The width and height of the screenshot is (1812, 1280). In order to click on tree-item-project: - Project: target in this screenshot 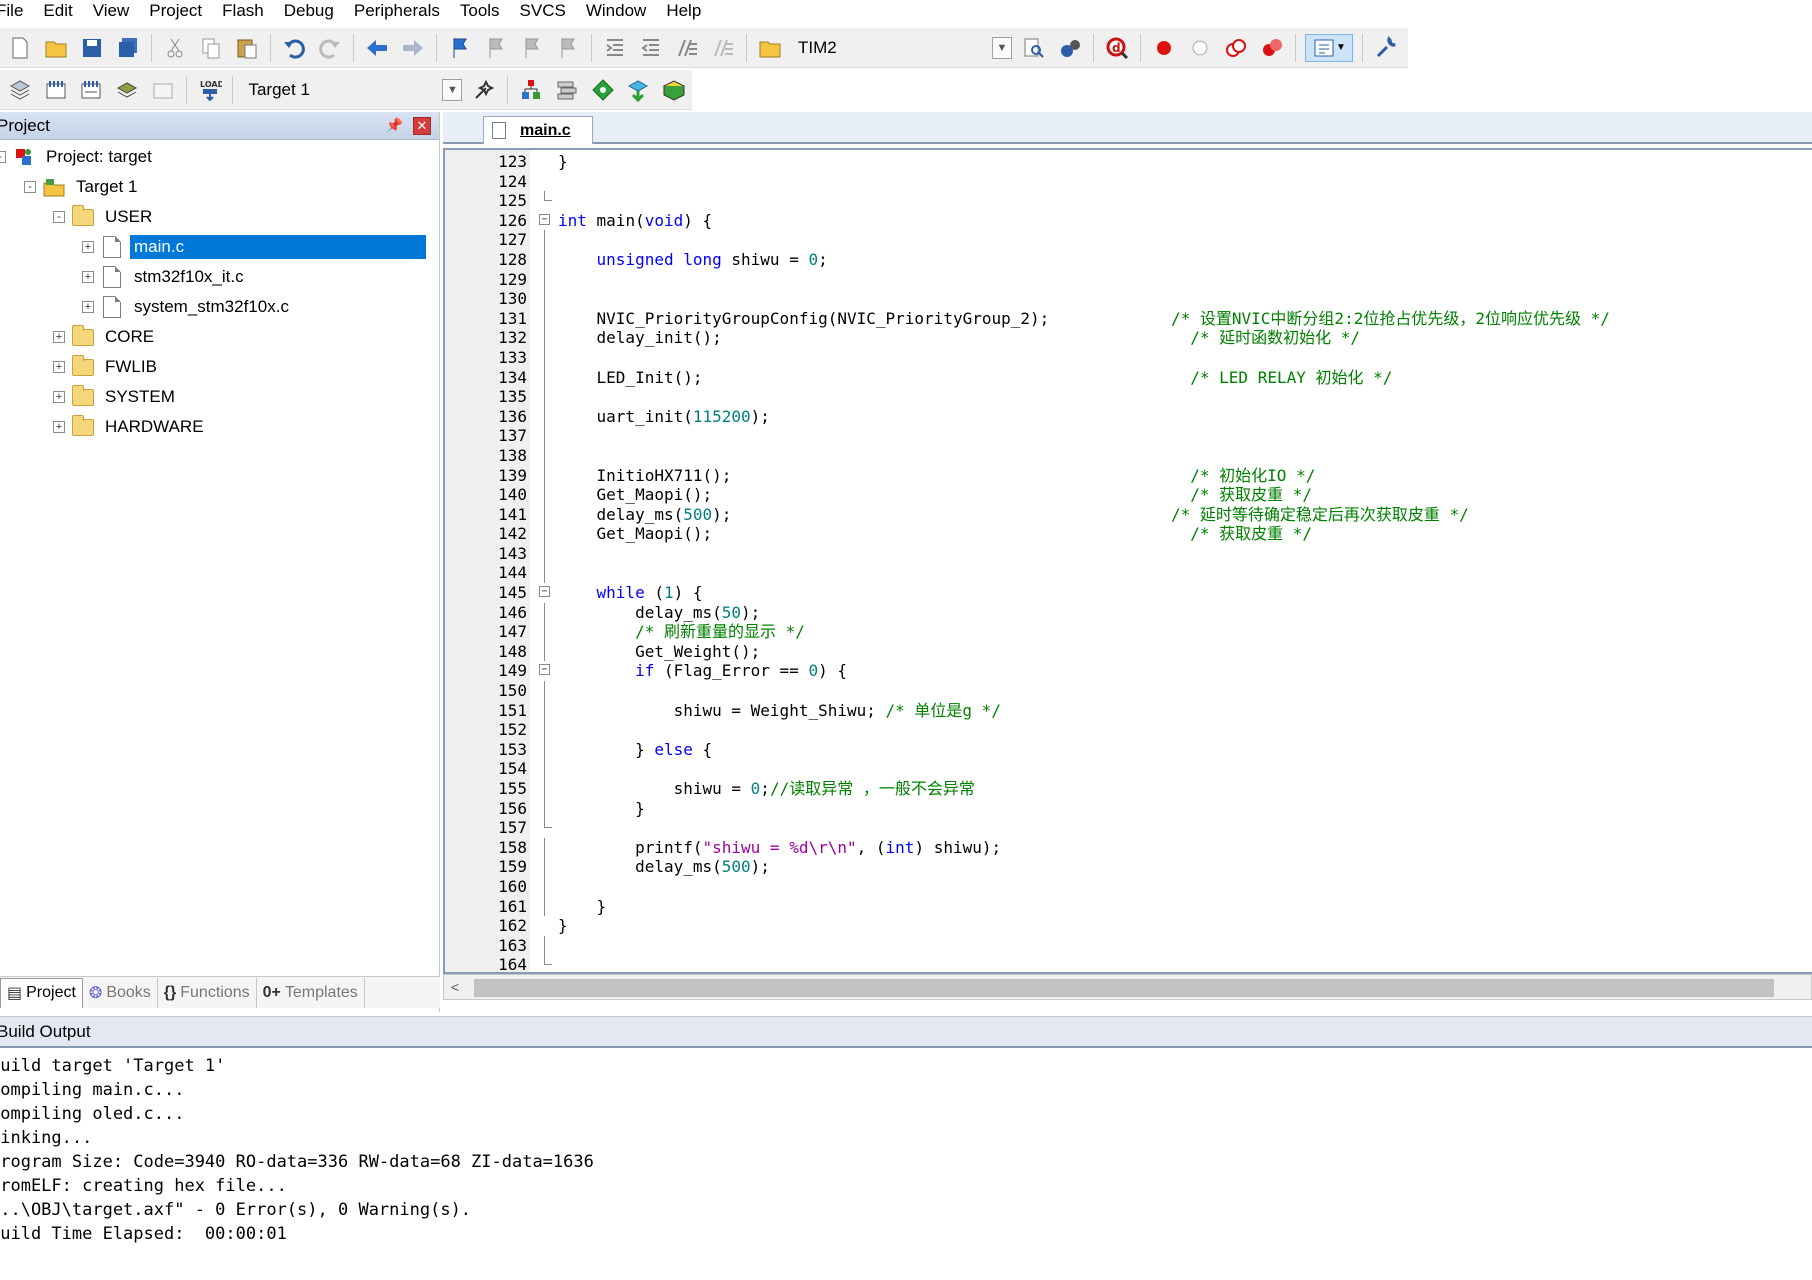, I will do `click(219, 157)`.